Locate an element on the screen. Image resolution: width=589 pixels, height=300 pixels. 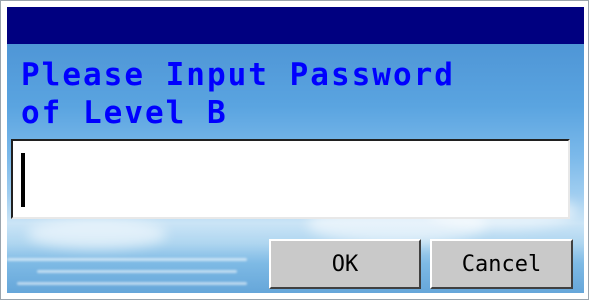
prompt-line-1: Please Input Password is located at coordinates (238, 75).